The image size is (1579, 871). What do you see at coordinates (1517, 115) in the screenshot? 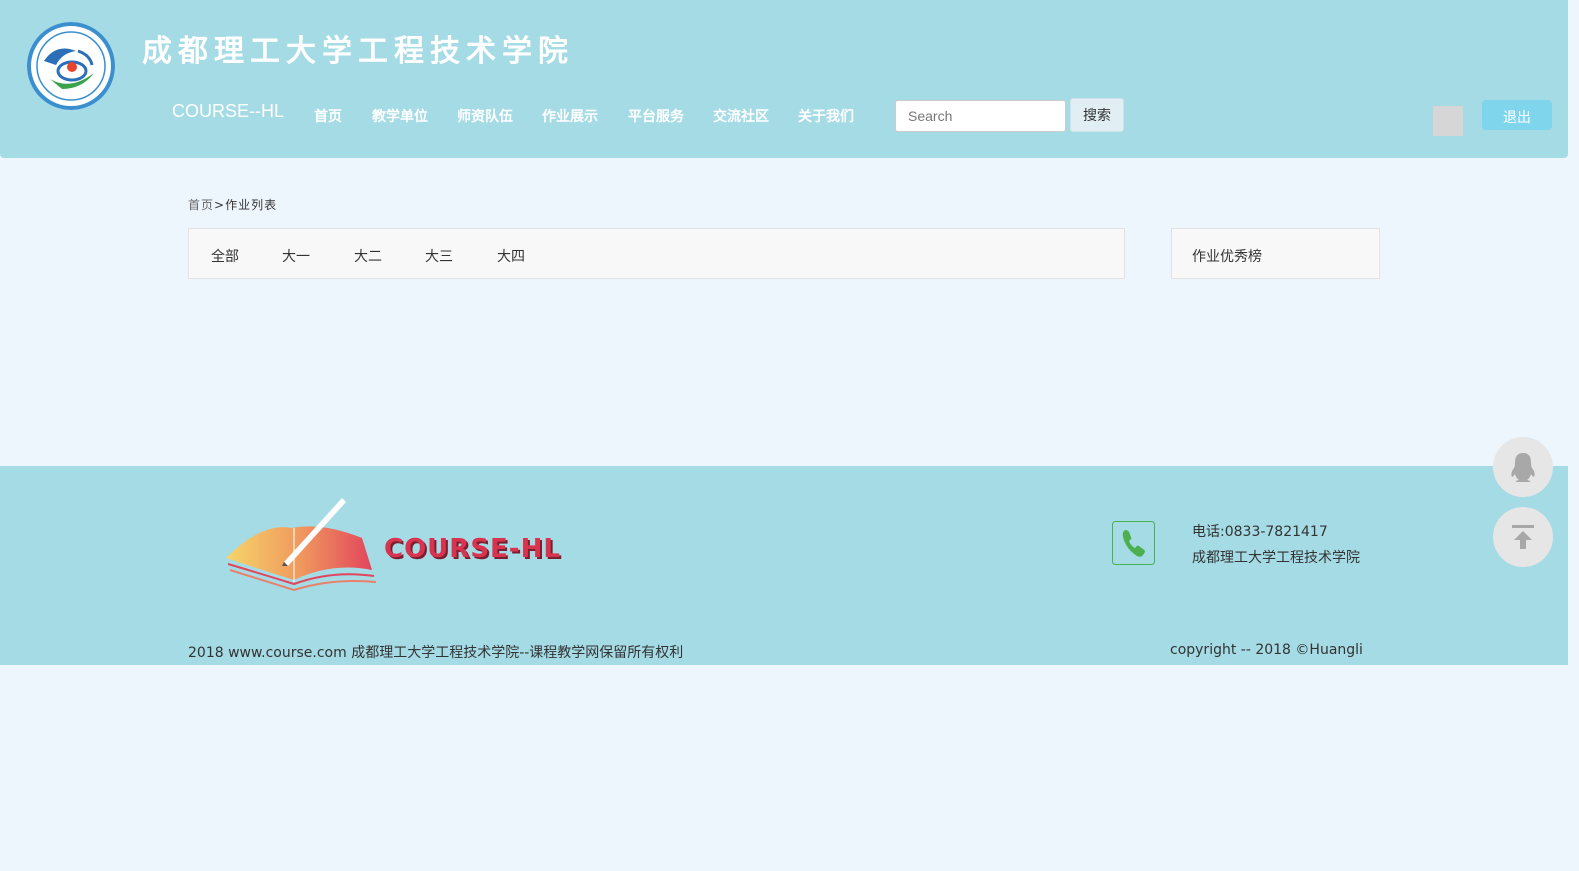
I see `logout-button: 退出` at bounding box center [1517, 115].